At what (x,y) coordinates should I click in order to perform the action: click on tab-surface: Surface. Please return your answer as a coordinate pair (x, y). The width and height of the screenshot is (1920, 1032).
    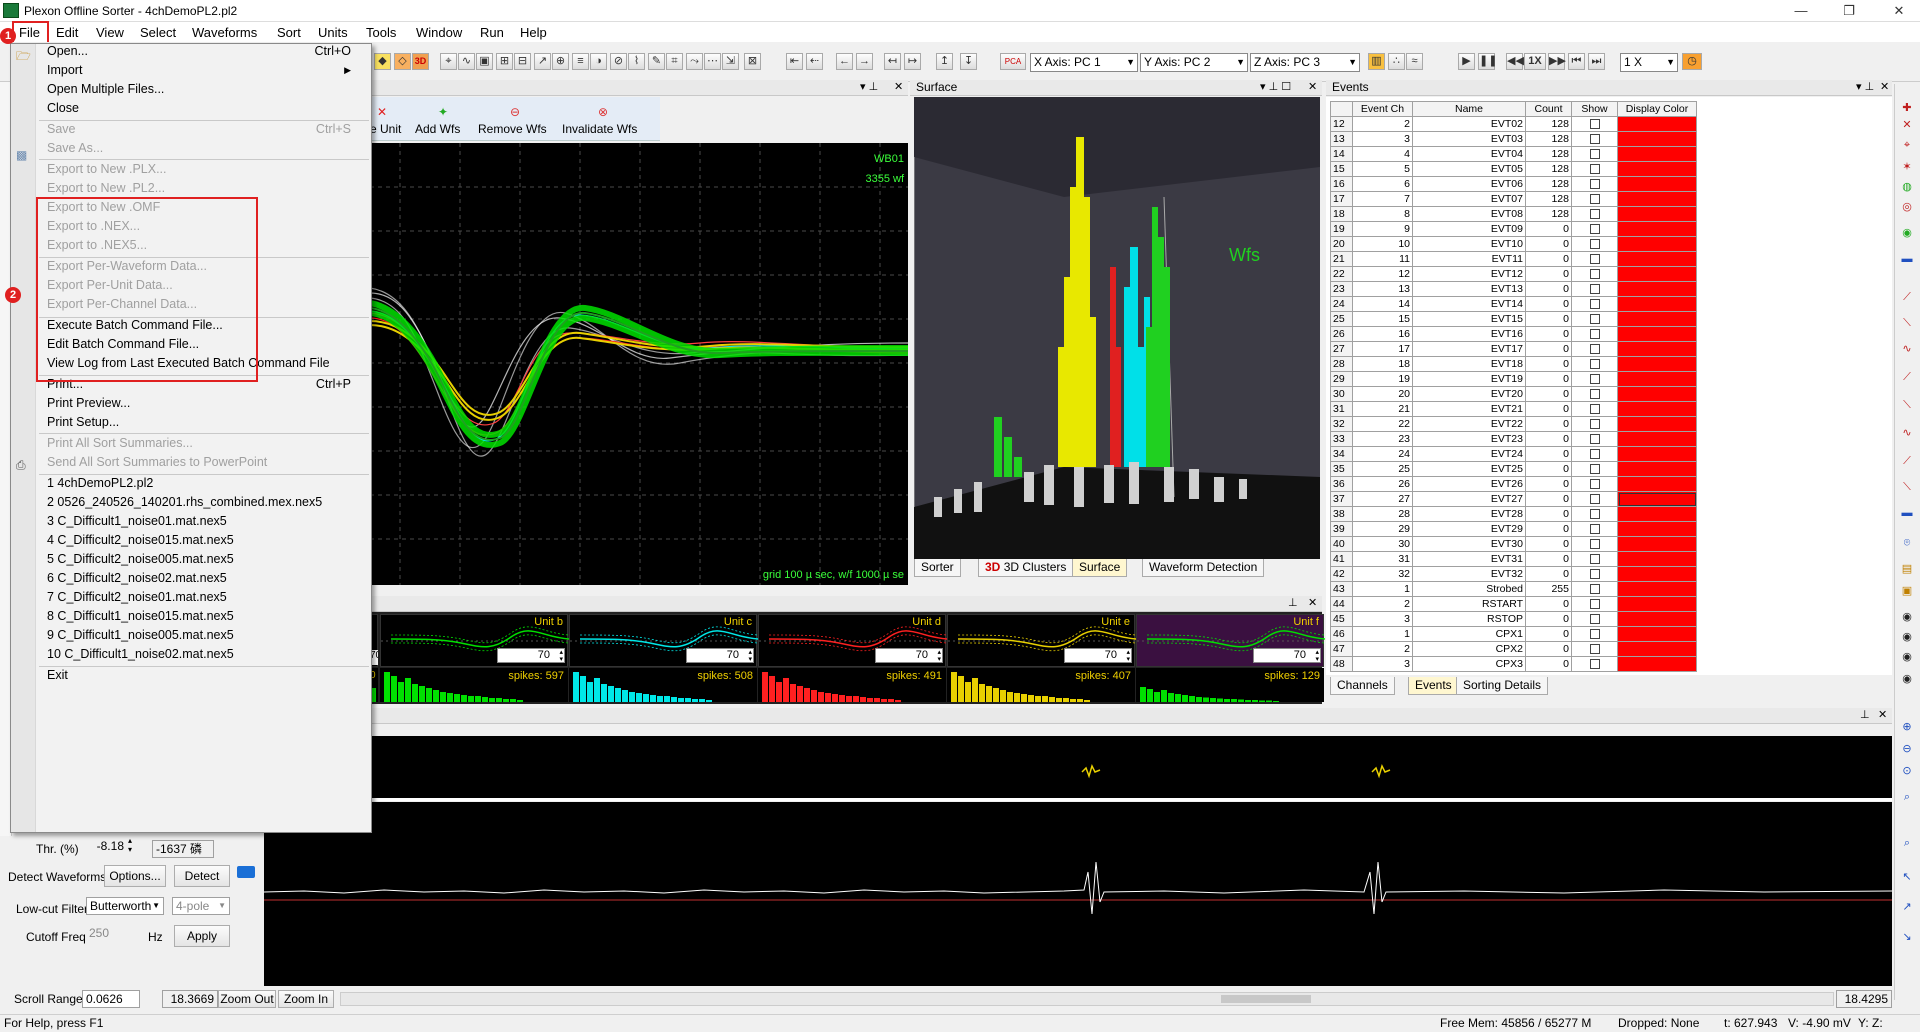
    Looking at the image, I should click on (1100, 568).